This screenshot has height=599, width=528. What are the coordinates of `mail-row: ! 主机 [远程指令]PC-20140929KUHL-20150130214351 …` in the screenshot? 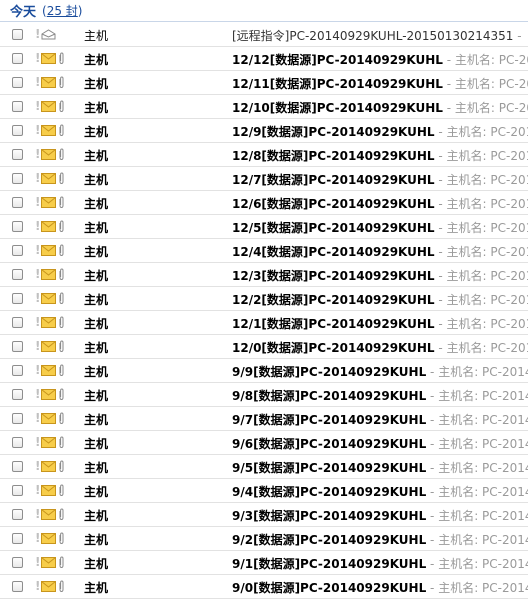 It's located at (264, 35).